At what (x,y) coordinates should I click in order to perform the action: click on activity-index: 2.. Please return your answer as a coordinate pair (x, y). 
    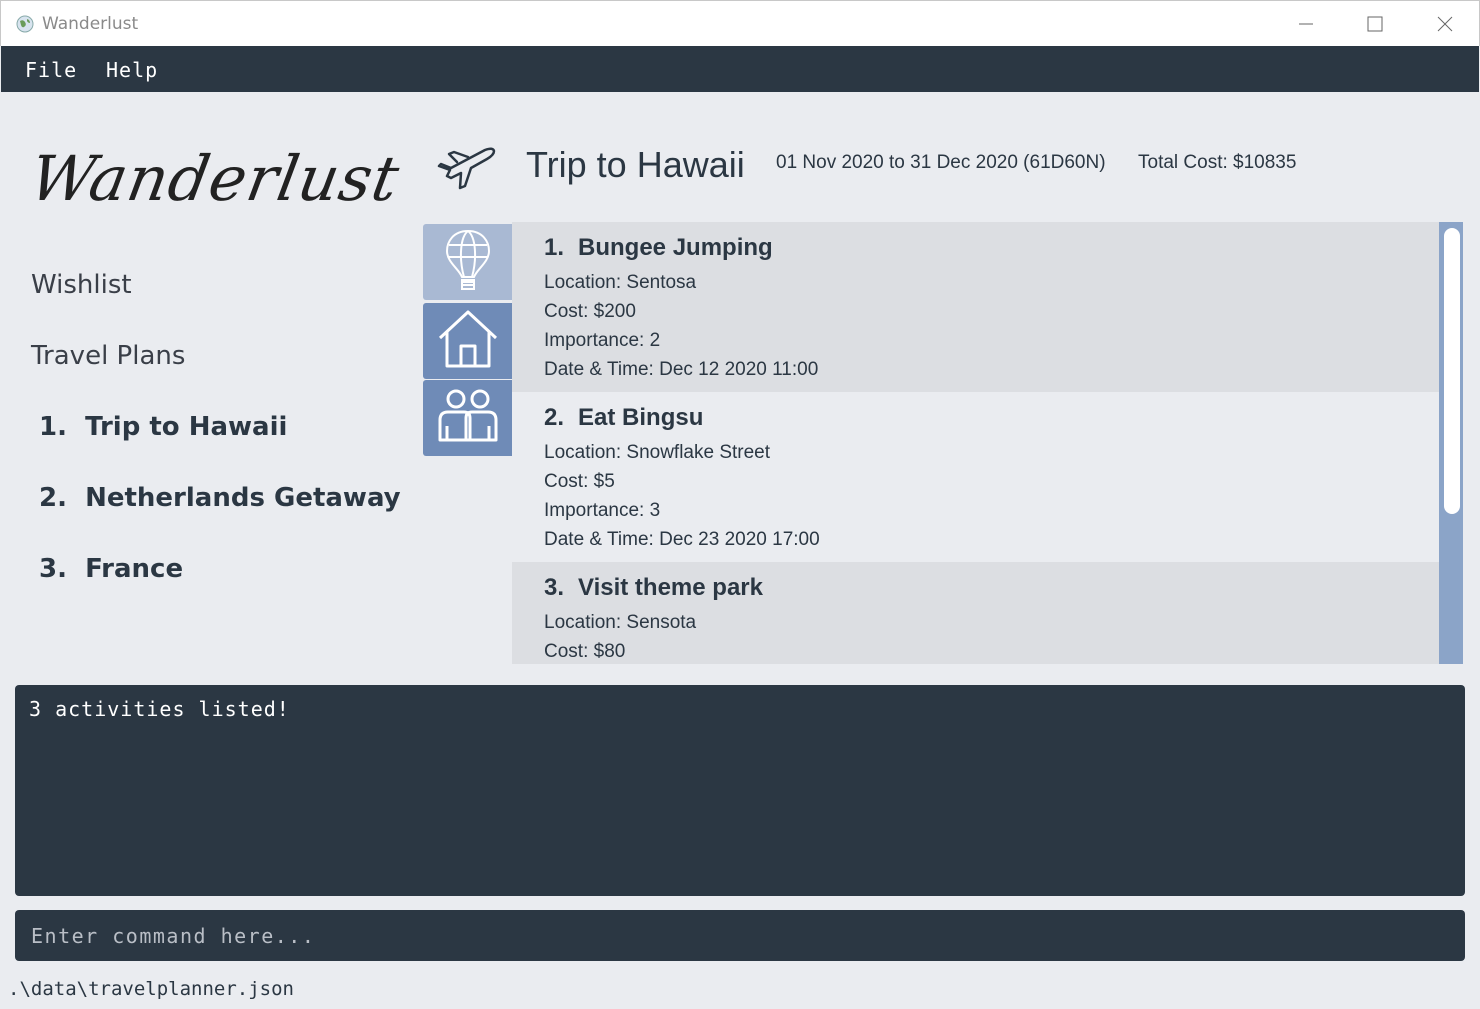
    Looking at the image, I should click on (554, 417).